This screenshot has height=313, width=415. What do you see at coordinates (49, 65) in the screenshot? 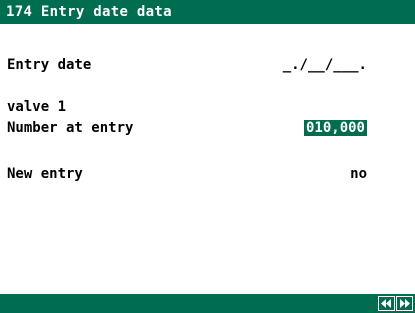
I see `entry-date-label: Entry date` at bounding box center [49, 65].